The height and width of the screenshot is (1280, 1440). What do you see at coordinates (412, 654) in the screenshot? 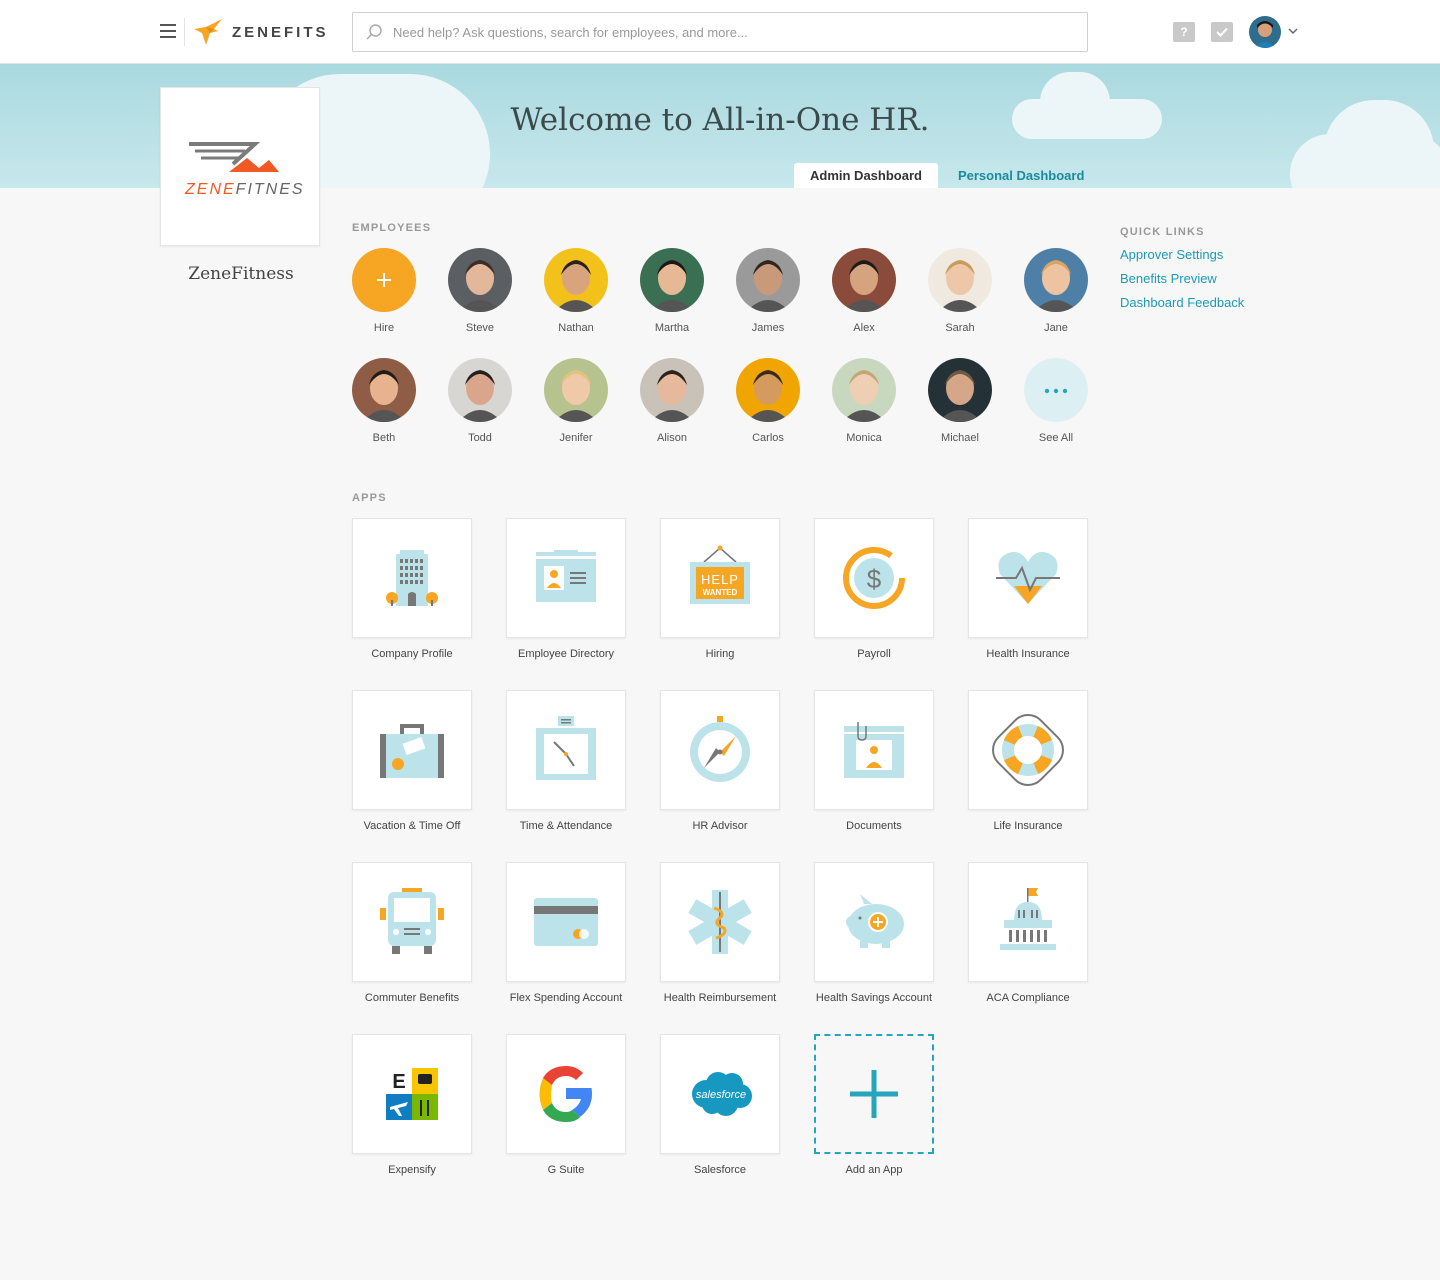
I see `app-label: Company Profile` at bounding box center [412, 654].